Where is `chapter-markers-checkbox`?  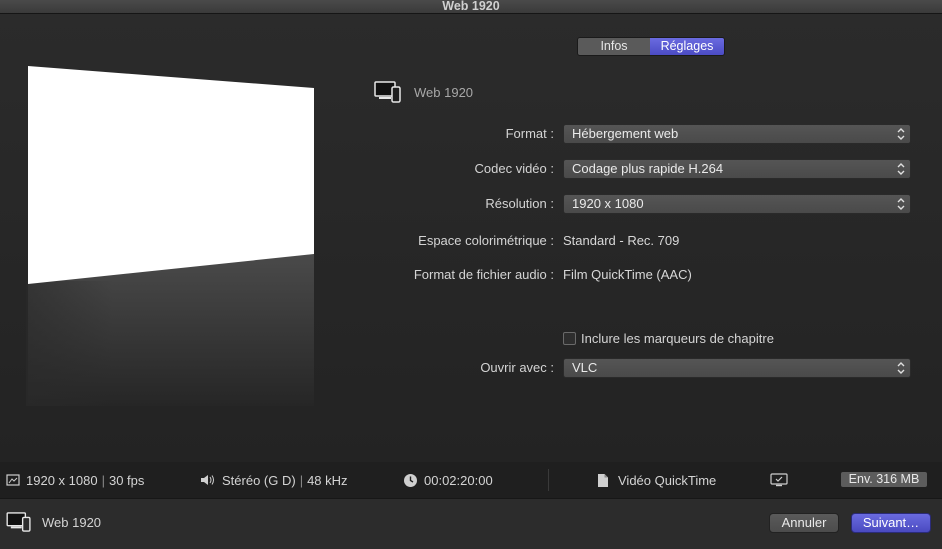 chapter-markers-checkbox is located at coordinates (569, 338).